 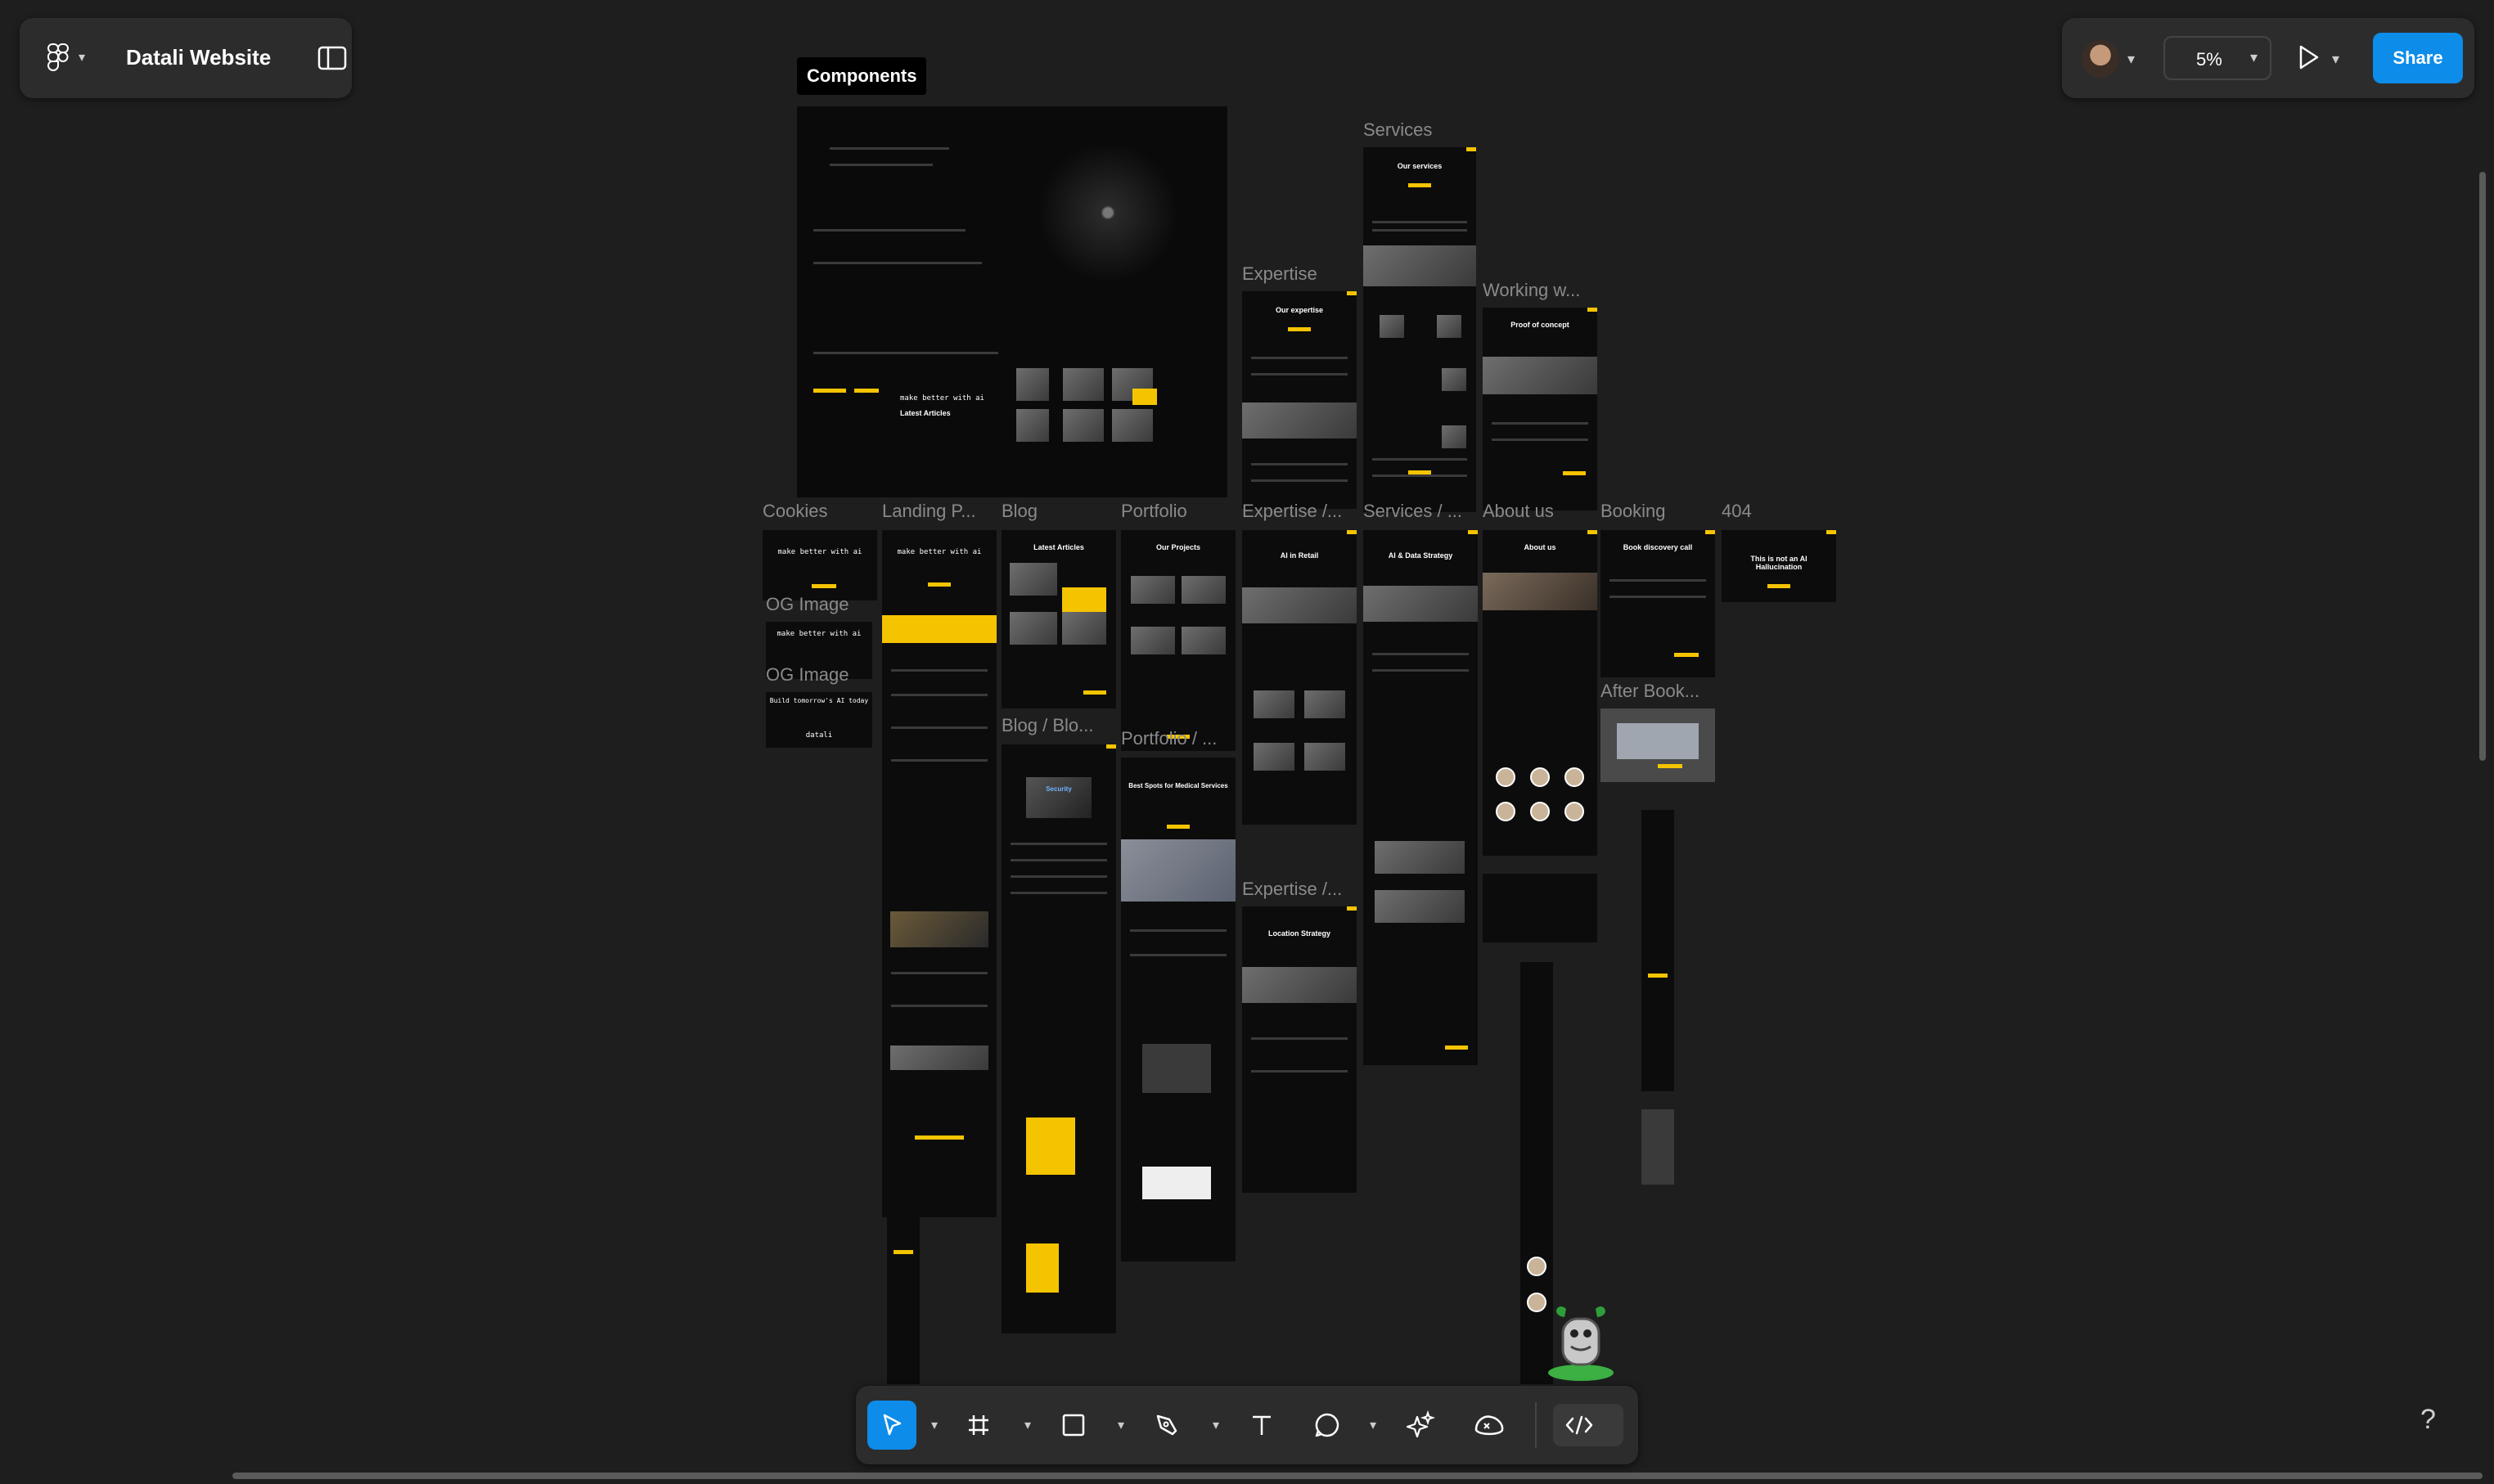 I want to click on frame-label-about-us: About us, so click(x=1518, y=511).